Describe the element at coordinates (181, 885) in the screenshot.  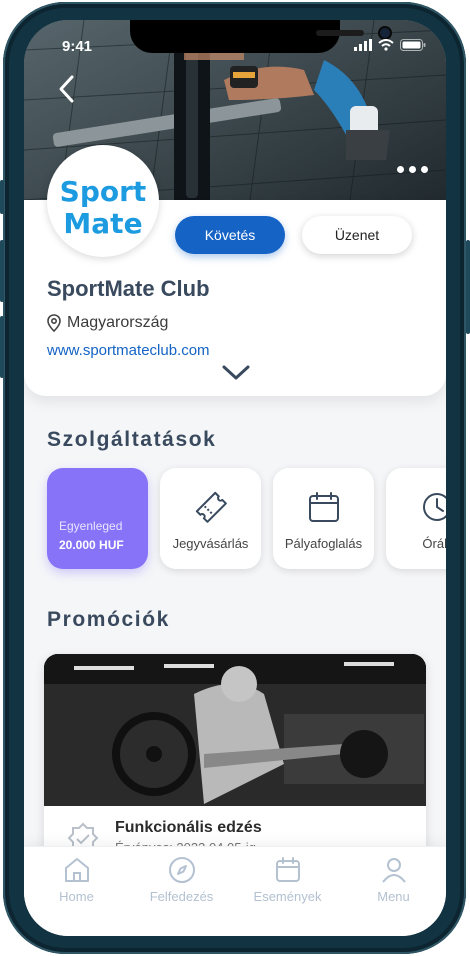
I see `tab-explore: Felfedezés` at that location.